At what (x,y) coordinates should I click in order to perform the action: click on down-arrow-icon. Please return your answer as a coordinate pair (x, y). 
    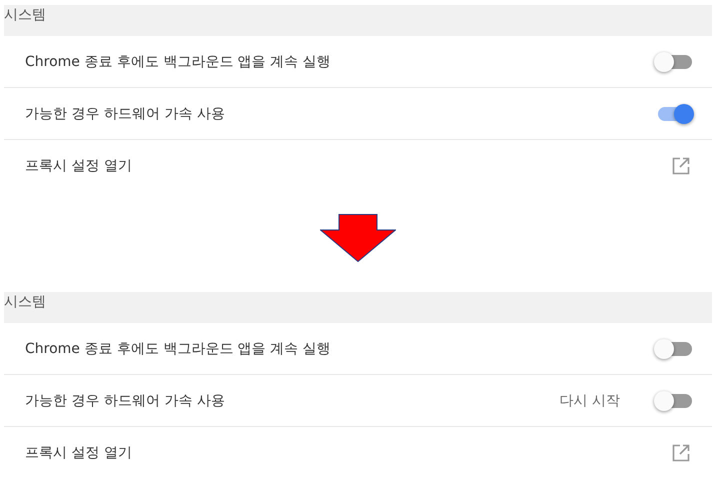
    Looking at the image, I should click on (358, 238).